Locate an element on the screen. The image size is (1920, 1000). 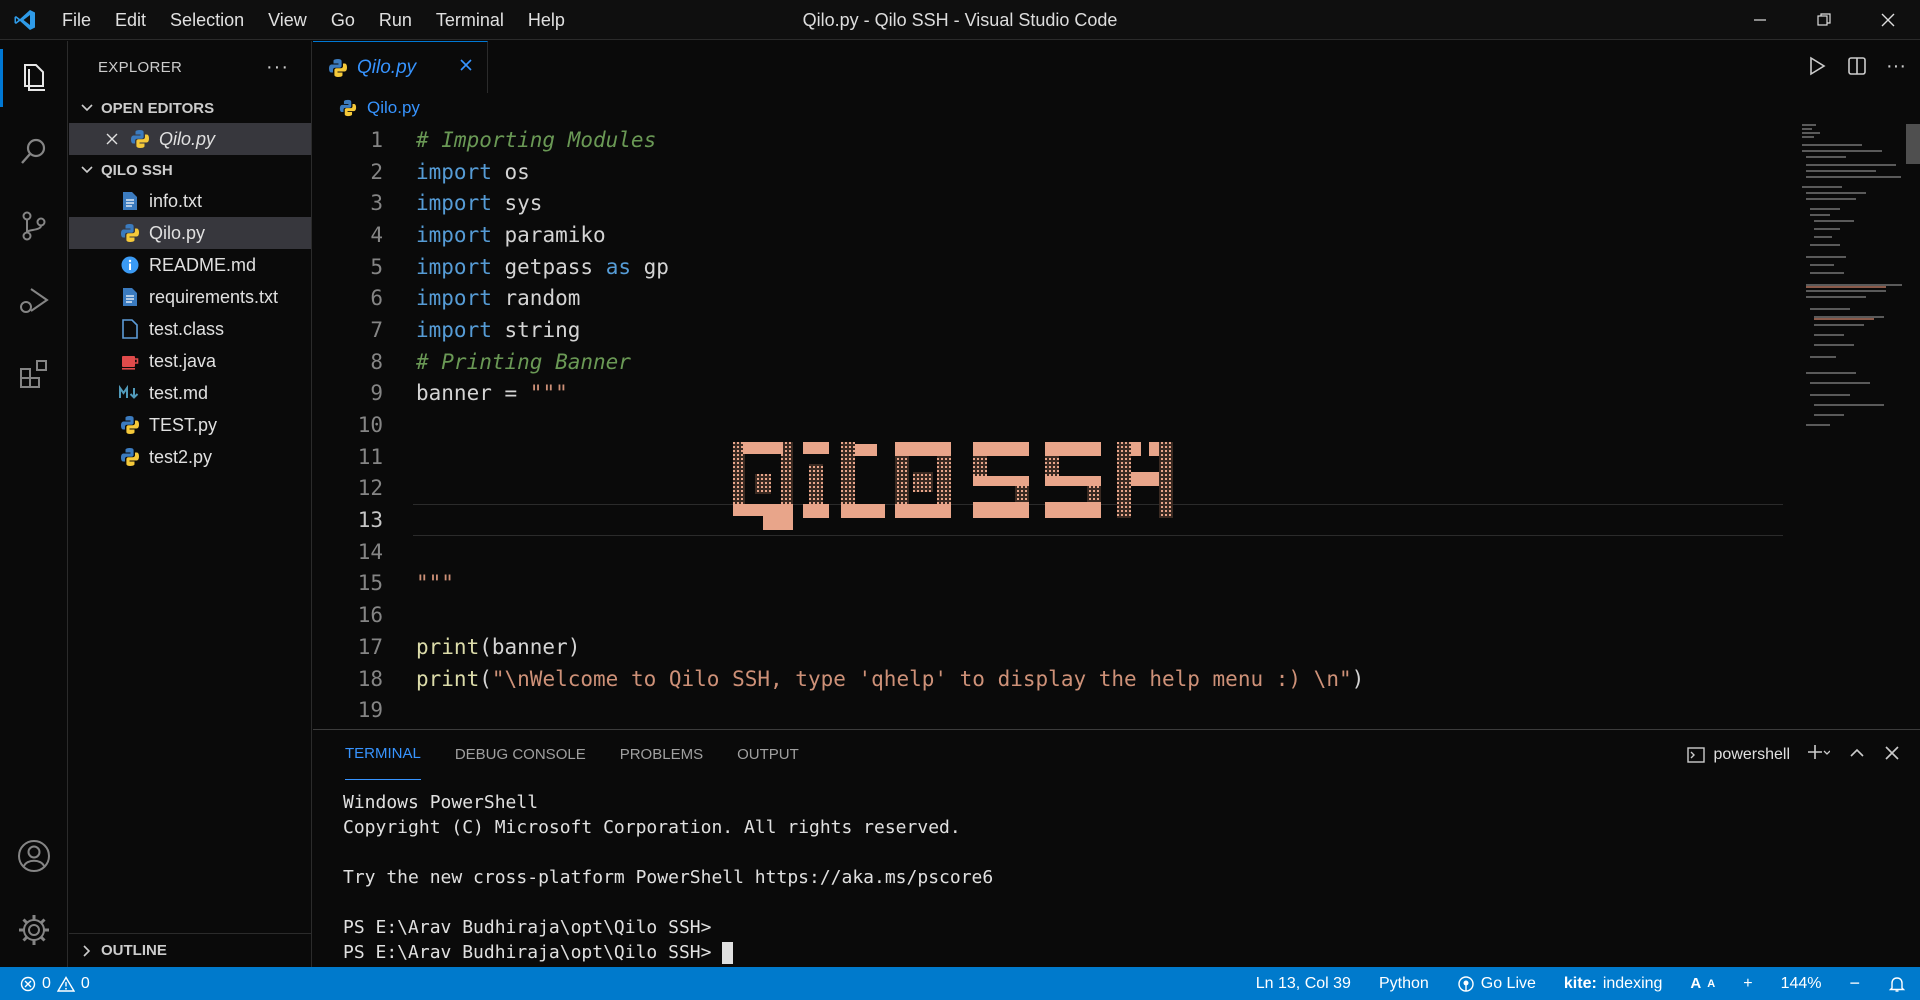
close-tab-icon is located at coordinates (466, 67).